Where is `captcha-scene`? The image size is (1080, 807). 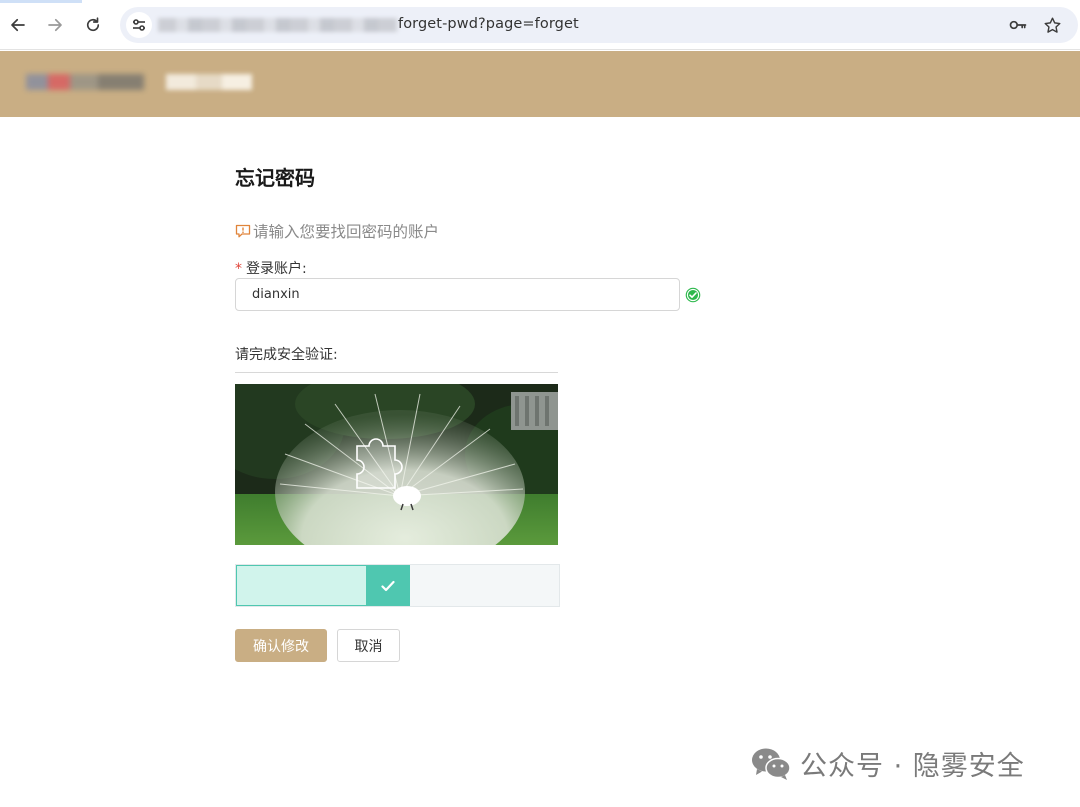 captcha-scene is located at coordinates (396, 464).